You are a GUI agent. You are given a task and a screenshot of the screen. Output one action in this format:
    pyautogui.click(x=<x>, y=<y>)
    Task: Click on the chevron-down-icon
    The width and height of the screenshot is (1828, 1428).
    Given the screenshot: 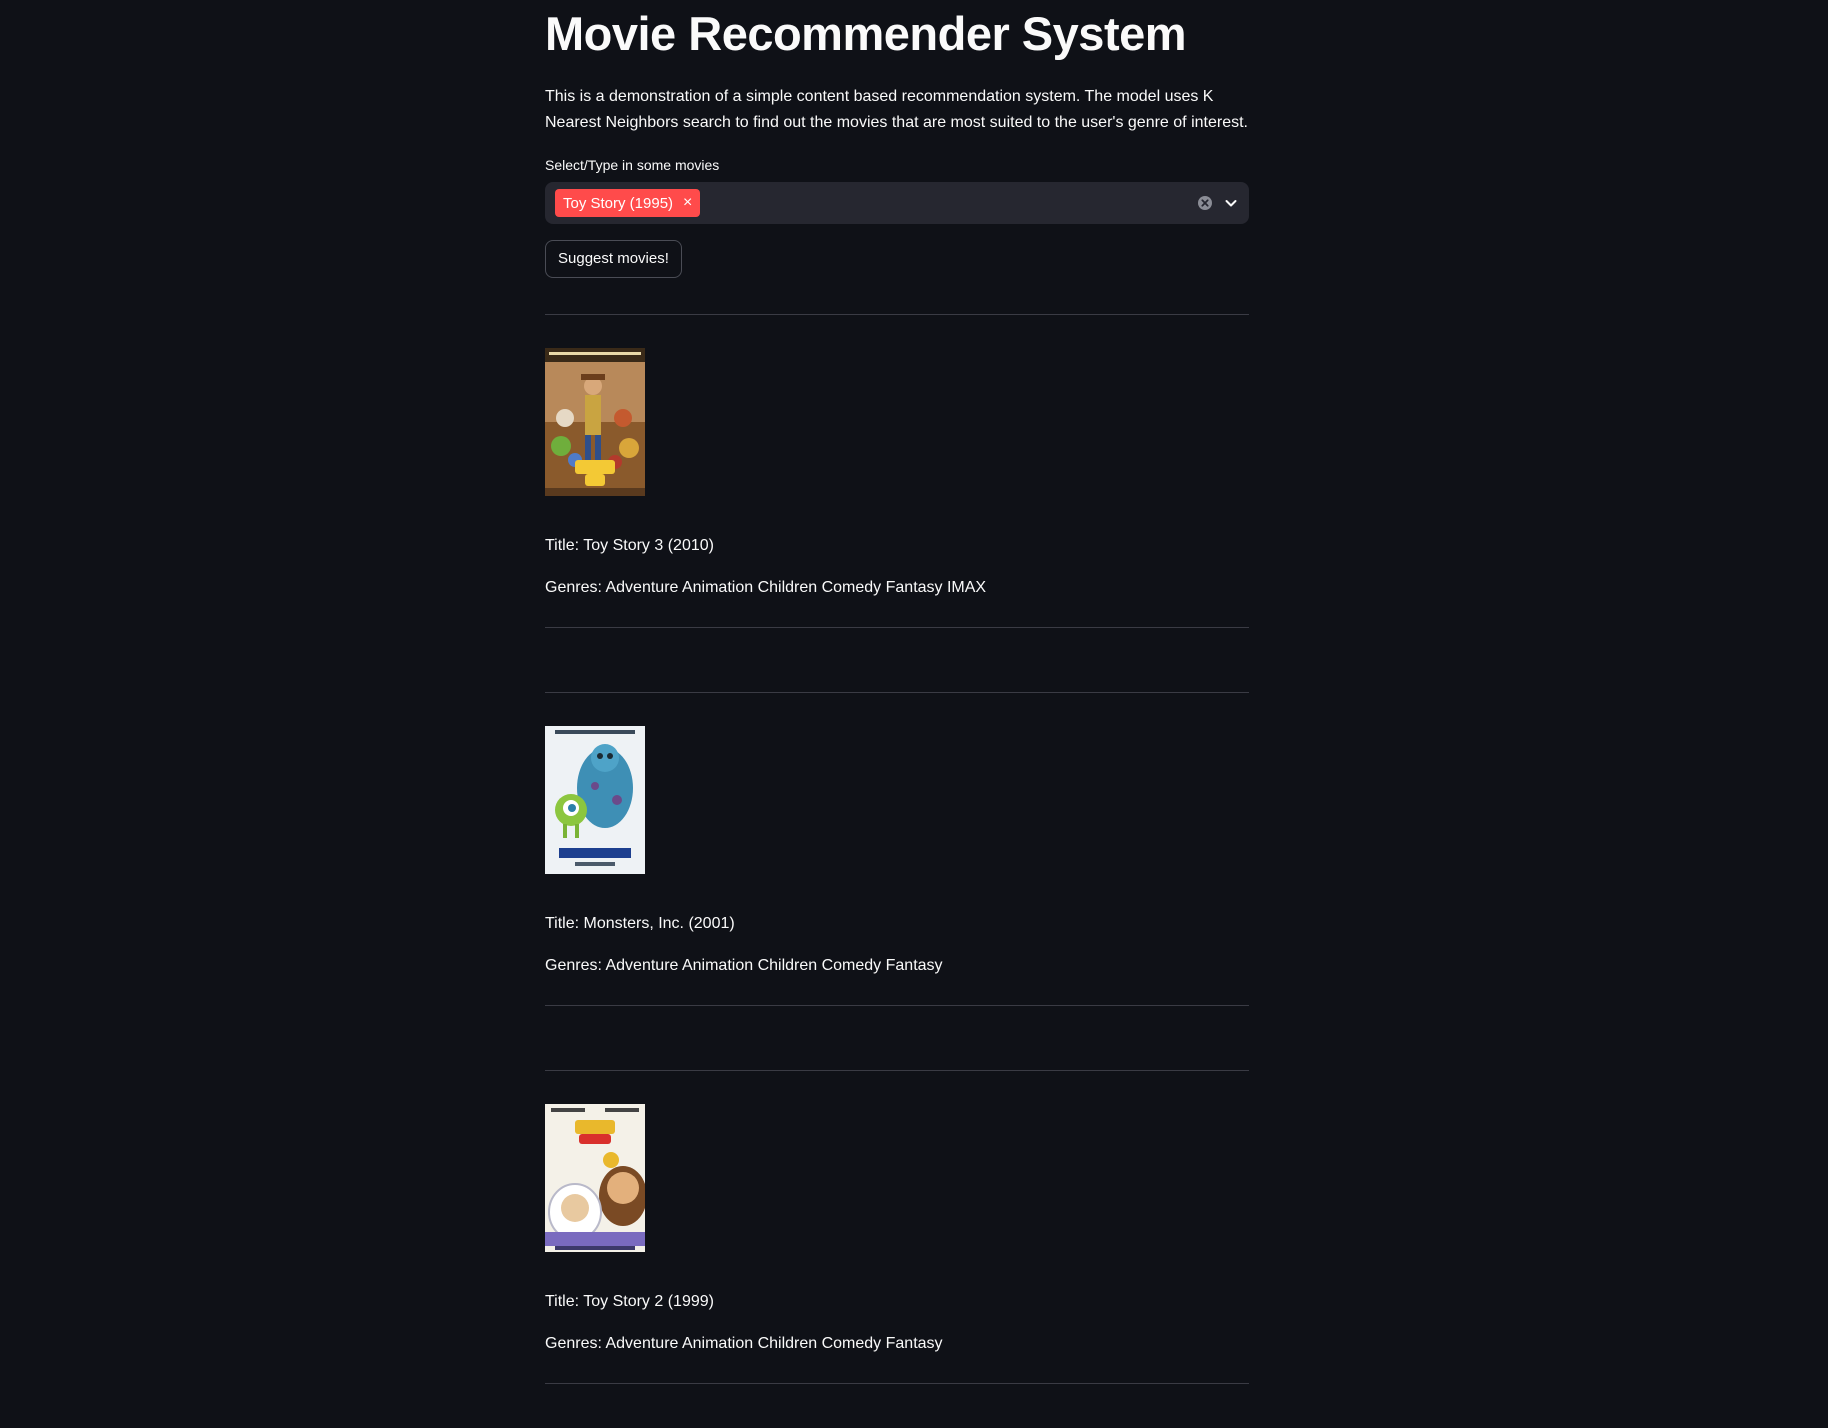 What is the action you would take?
    pyautogui.click(x=1231, y=203)
    